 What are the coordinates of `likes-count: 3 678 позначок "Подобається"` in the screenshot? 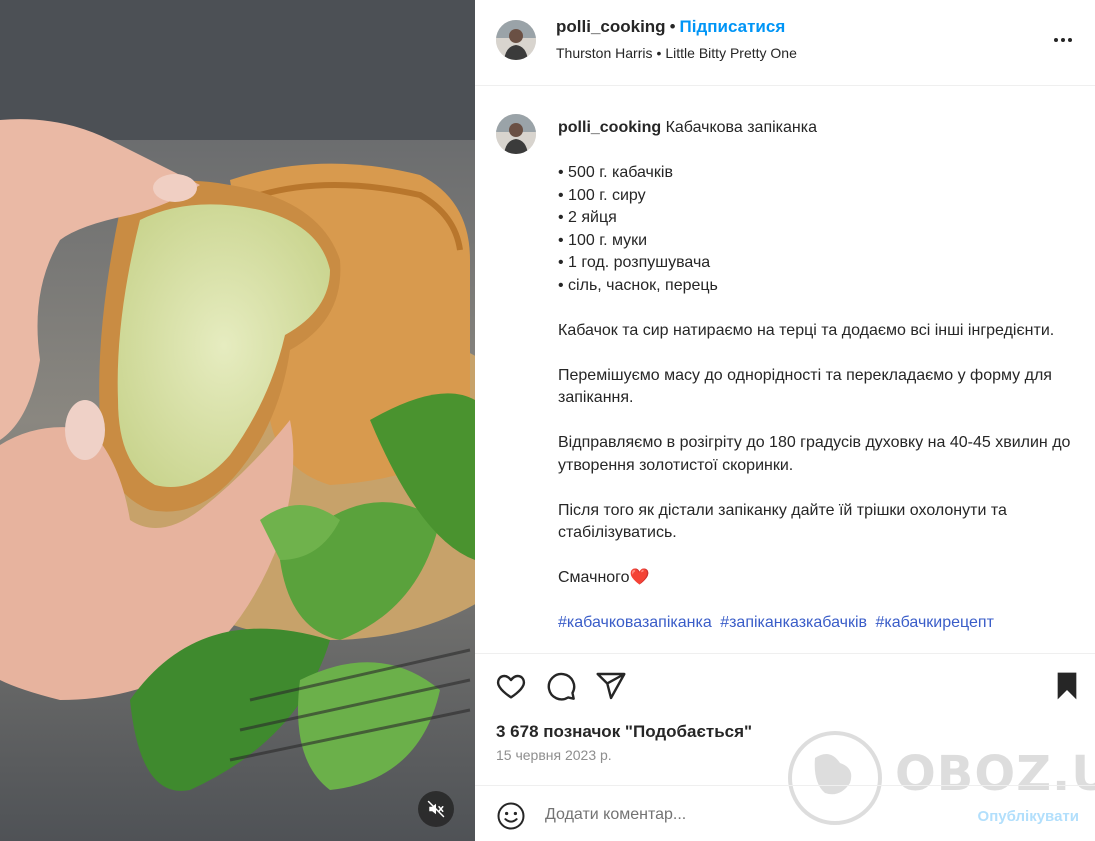 It's located at (624, 732).